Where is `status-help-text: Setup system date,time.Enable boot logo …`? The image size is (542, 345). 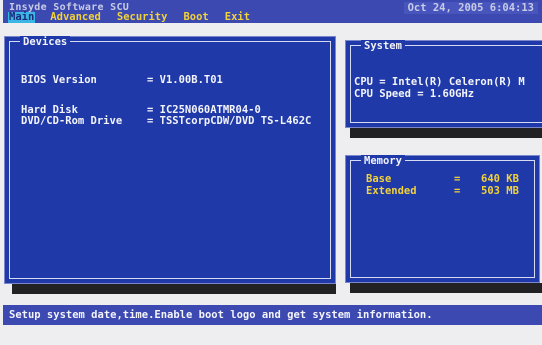
status-help-text: Setup system date,time.Enable boot logo … is located at coordinates (221, 315).